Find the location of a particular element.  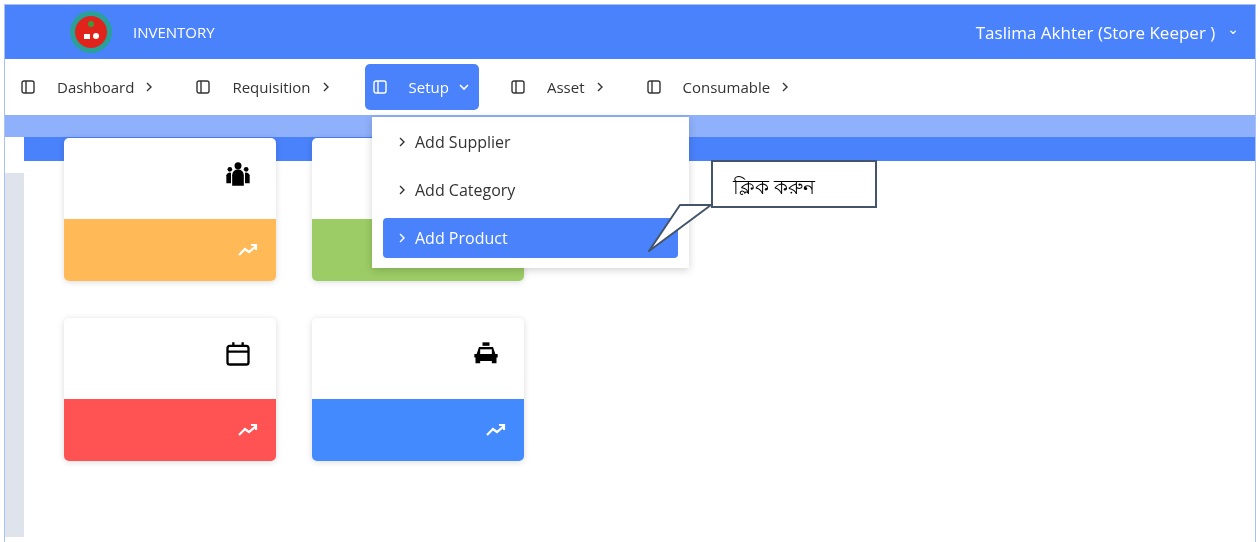

menu-item: Add Product is located at coordinates (530, 238).